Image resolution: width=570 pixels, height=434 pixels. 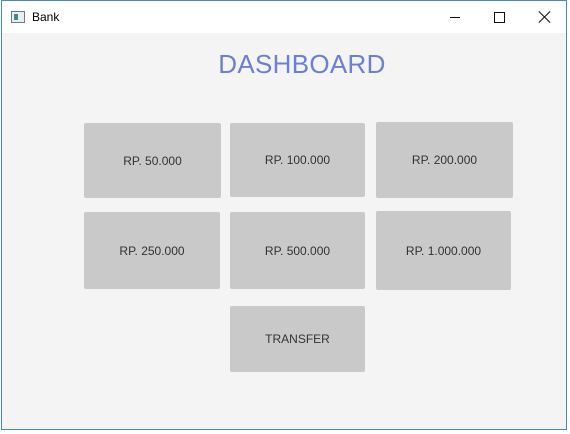 I want to click on maximize-icon, so click(x=499, y=17).